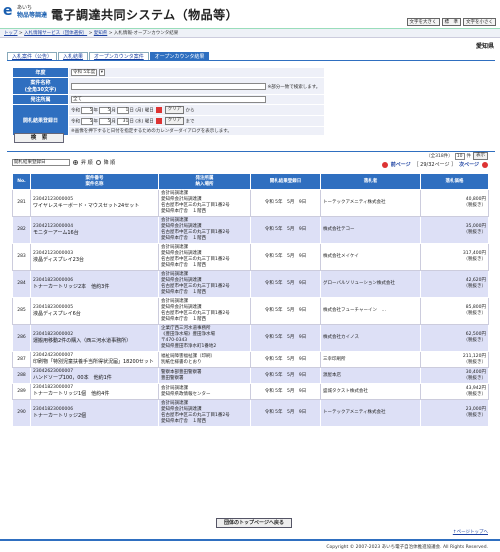 This screenshot has width=500, height=552. I want to click on case-name-link: トナーカートリッジ2個, so click(59, 416).